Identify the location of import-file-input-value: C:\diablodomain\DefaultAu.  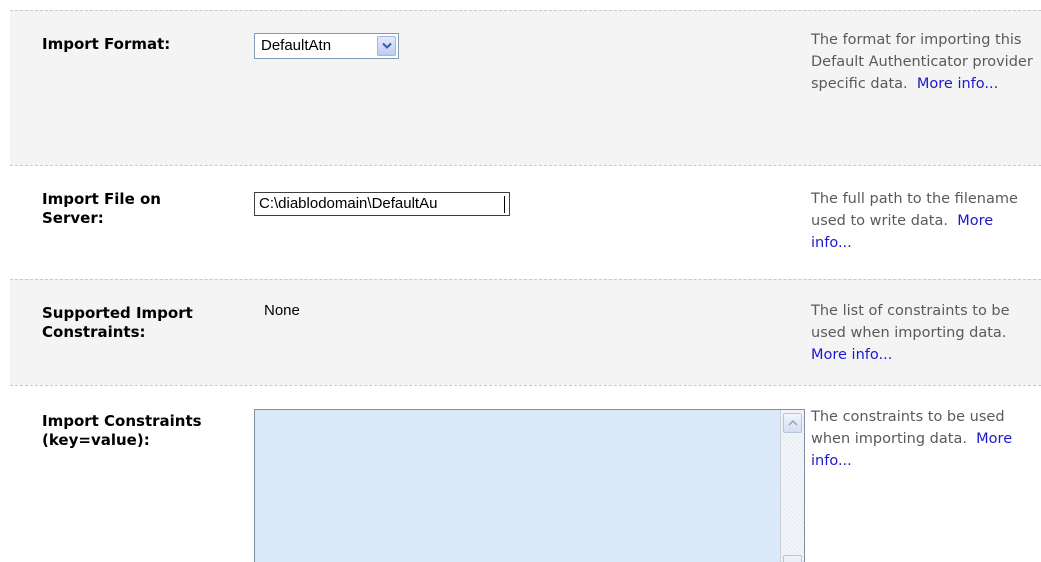
(348, 203).